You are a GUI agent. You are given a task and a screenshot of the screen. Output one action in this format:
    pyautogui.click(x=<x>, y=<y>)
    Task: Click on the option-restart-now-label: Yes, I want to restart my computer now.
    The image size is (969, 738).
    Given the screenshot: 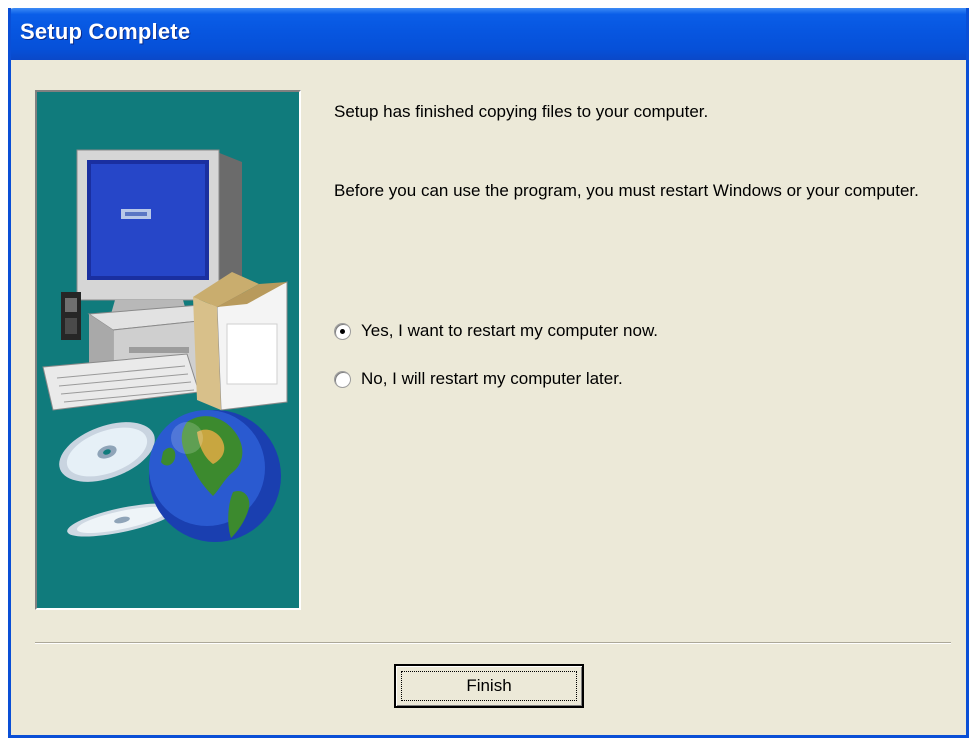 What is the action you would take?
    pyautogui.click(x=510, y=330)
    